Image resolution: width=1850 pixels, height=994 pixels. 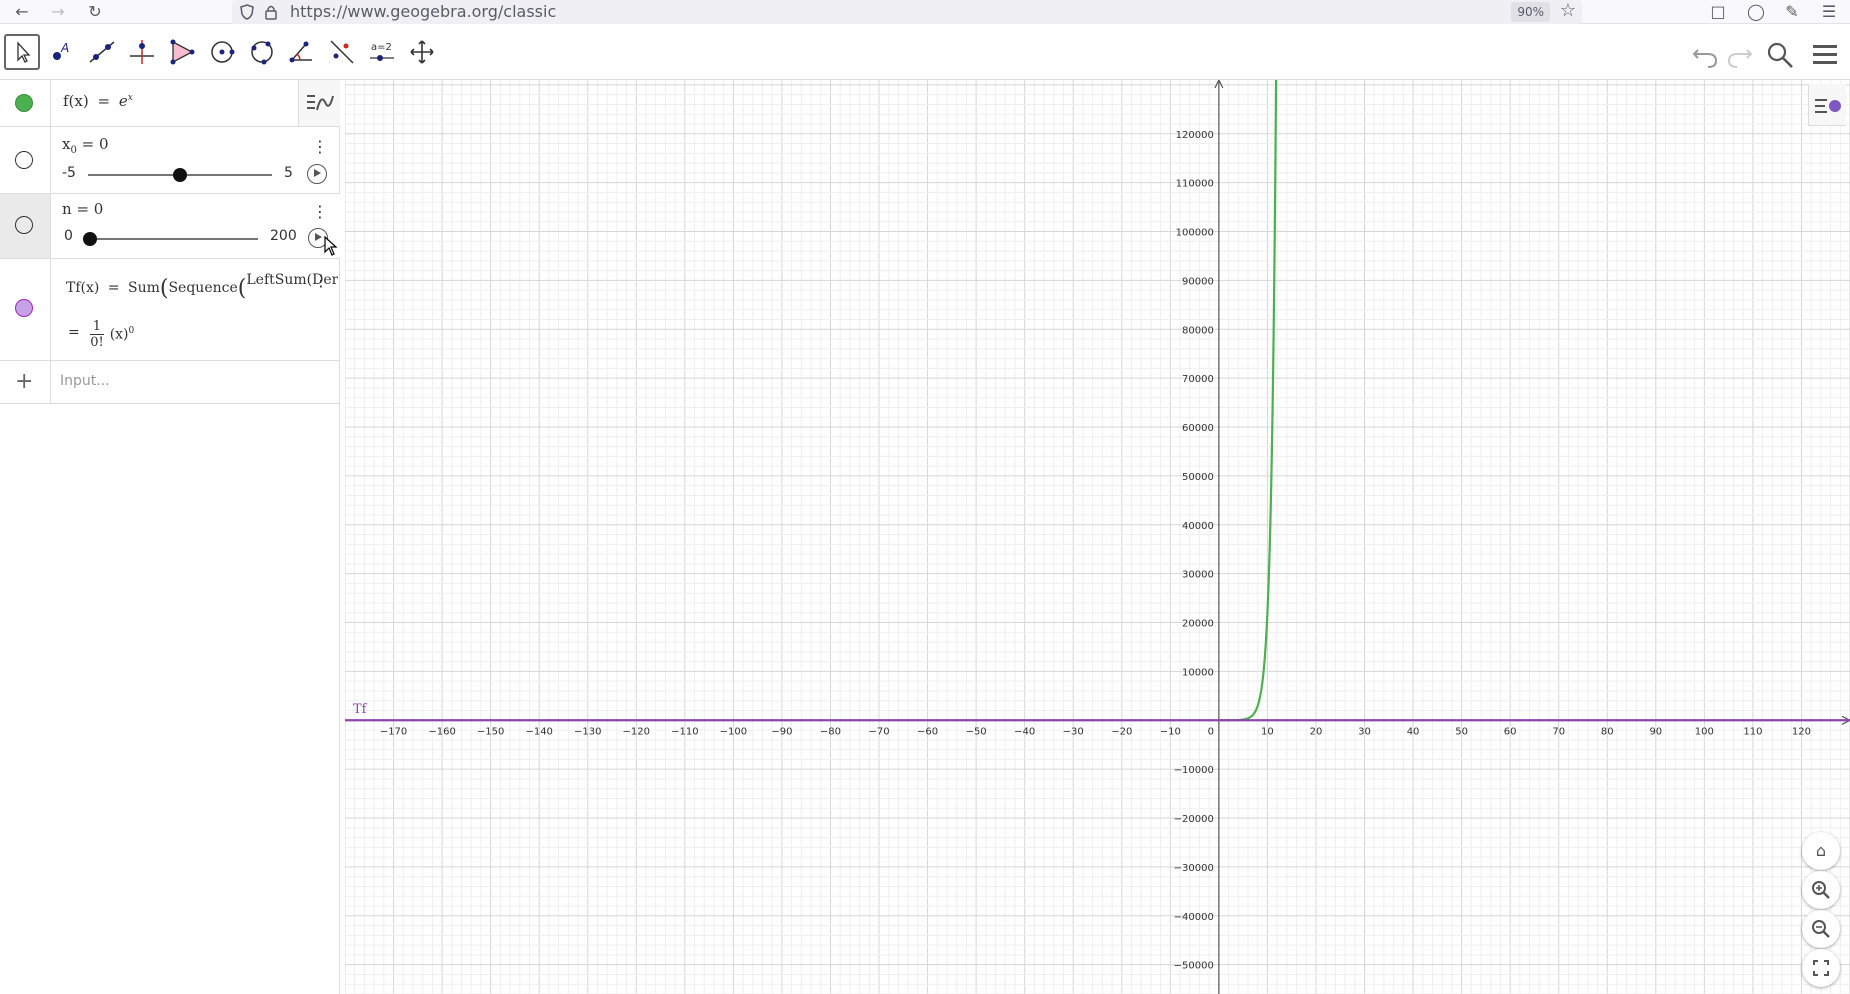 I want to click on zoom-out-button, so click(x=1821, y=929).